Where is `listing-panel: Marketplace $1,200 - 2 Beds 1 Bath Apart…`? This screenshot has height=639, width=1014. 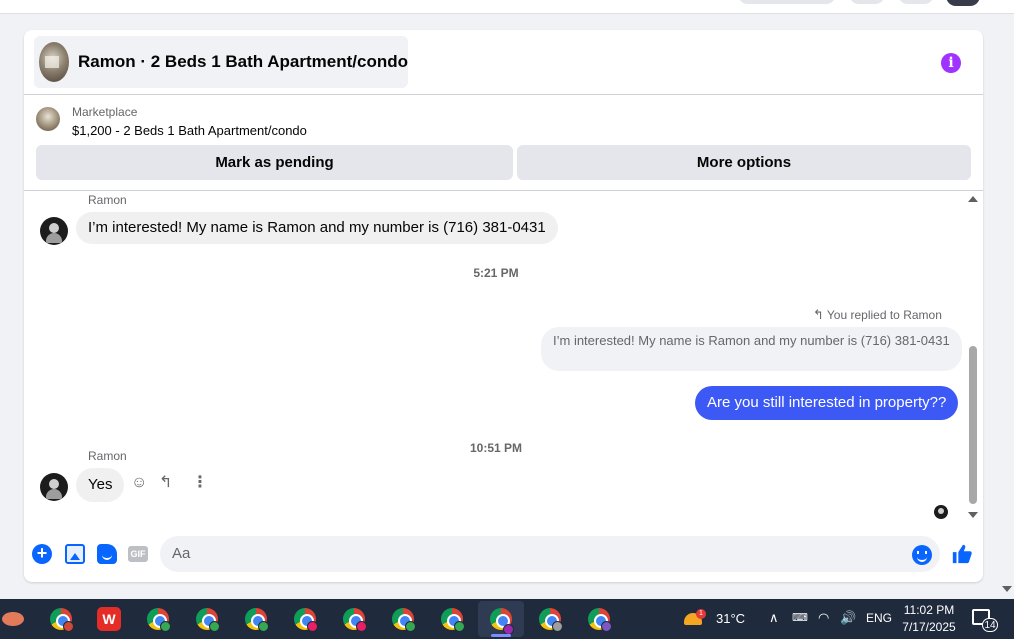
listing-panel: Marketplace $1,200 - 2 Beds 1 Bath Apart… is located at coordinates (503, 143).